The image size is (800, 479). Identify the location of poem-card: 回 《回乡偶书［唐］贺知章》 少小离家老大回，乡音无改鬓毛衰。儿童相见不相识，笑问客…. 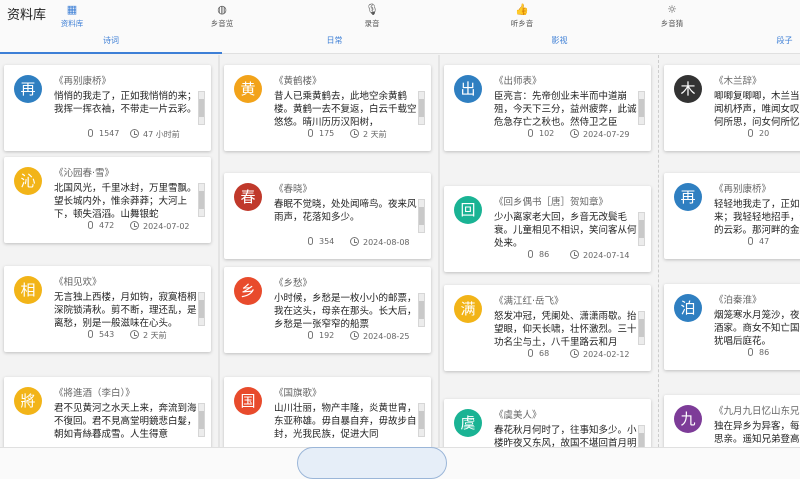
(547, 229).